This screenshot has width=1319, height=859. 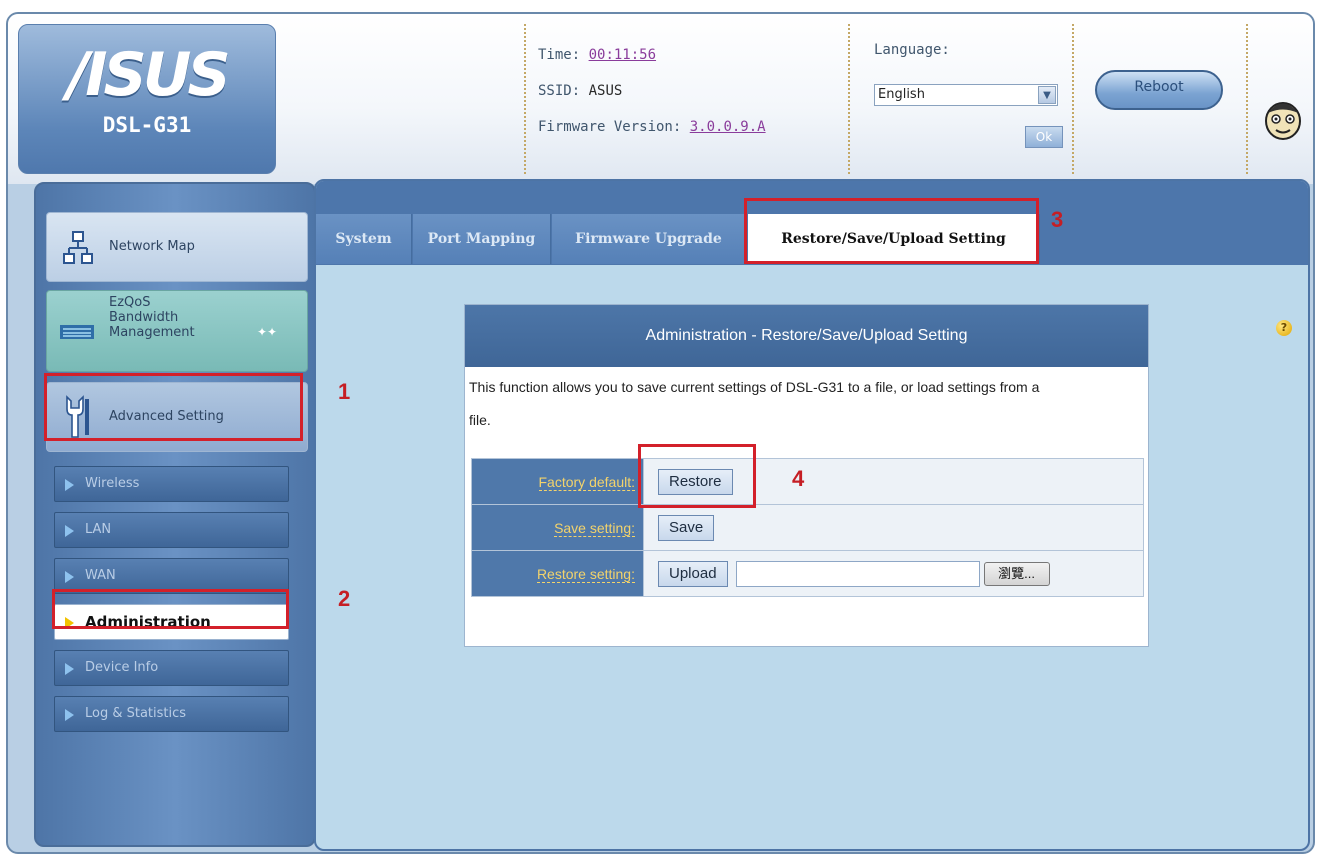 I want to click on annotation-number-4: 4, so click(x=798, y=478).